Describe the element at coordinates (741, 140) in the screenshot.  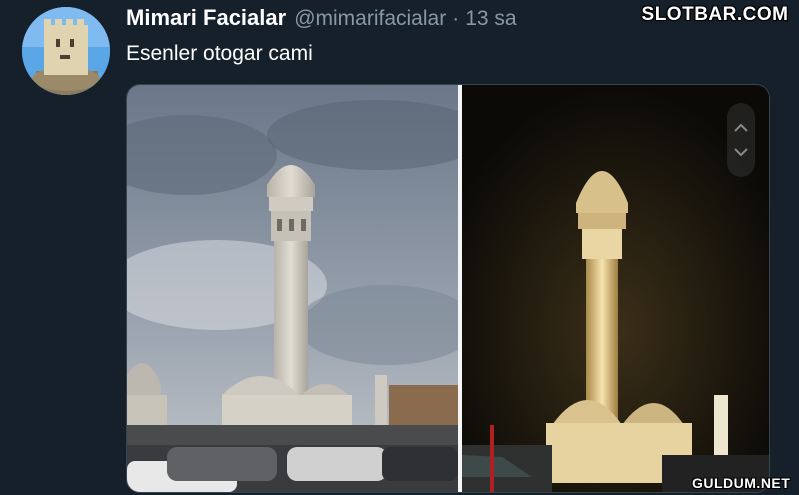
I see `media-scroll-controls` at that location.